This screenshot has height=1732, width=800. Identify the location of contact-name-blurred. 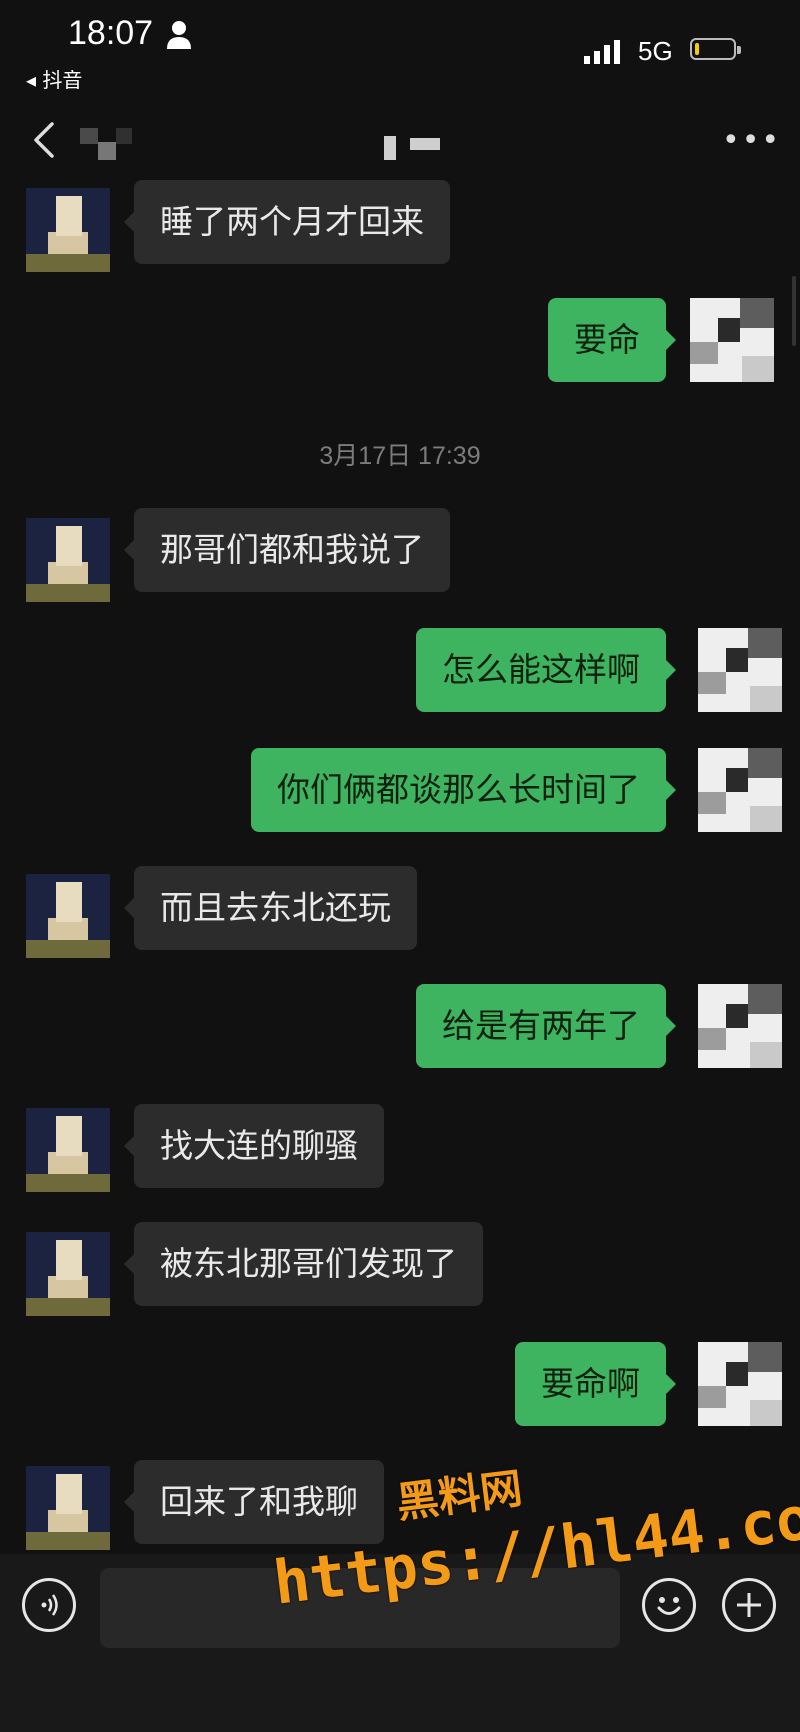
(108, 145).